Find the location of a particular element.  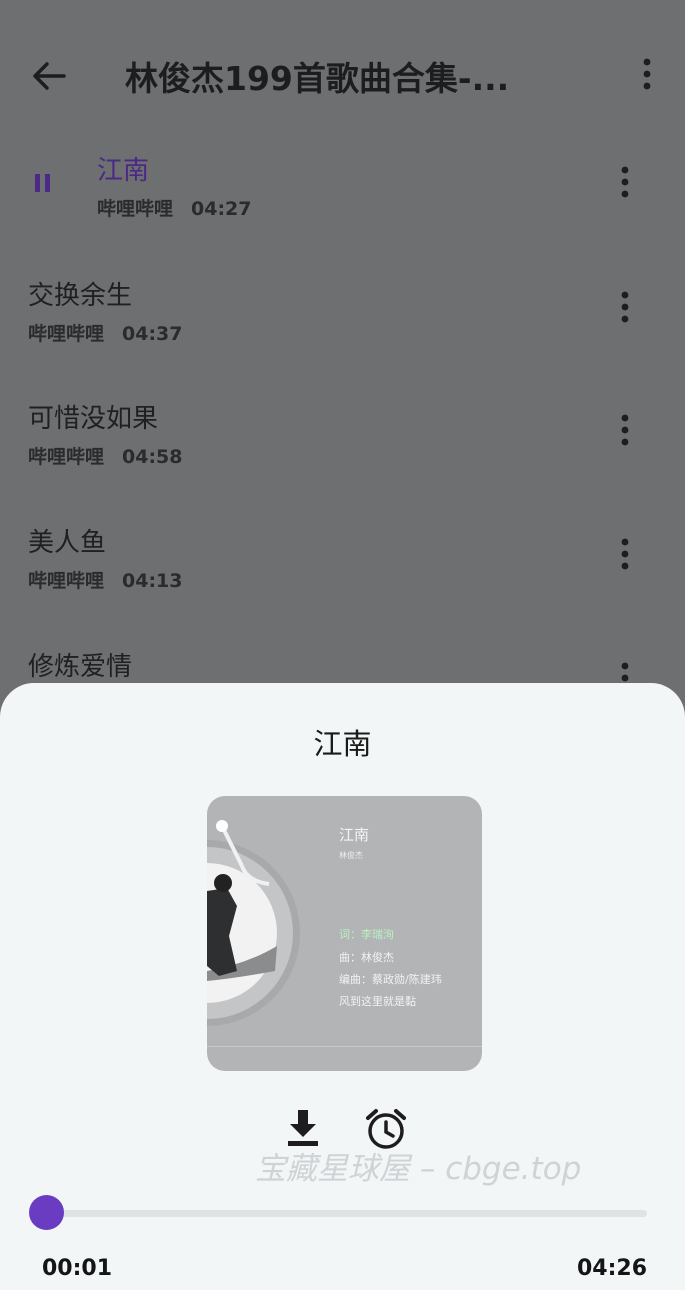

cover-lyric-line: 曲：林俊杰 is located at coordinates (366, 957).